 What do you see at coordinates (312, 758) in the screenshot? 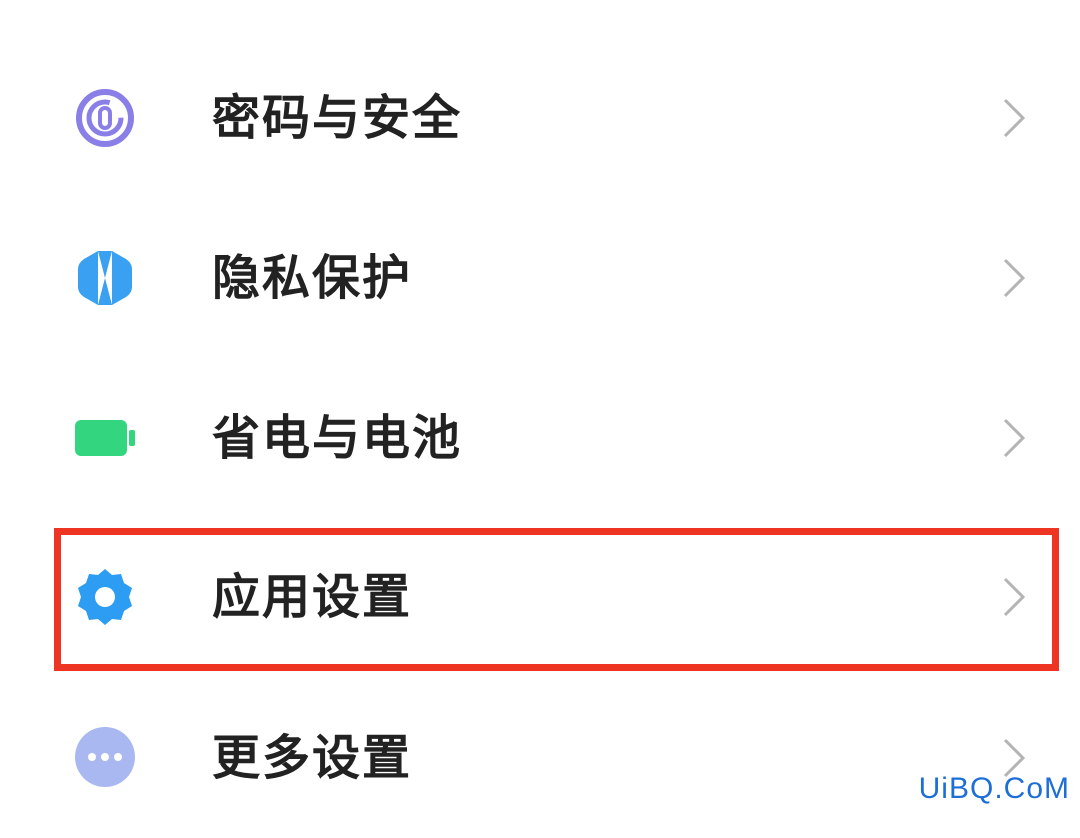
I see `settings-item-label: 更多设置` at bounding box center [312, 758].